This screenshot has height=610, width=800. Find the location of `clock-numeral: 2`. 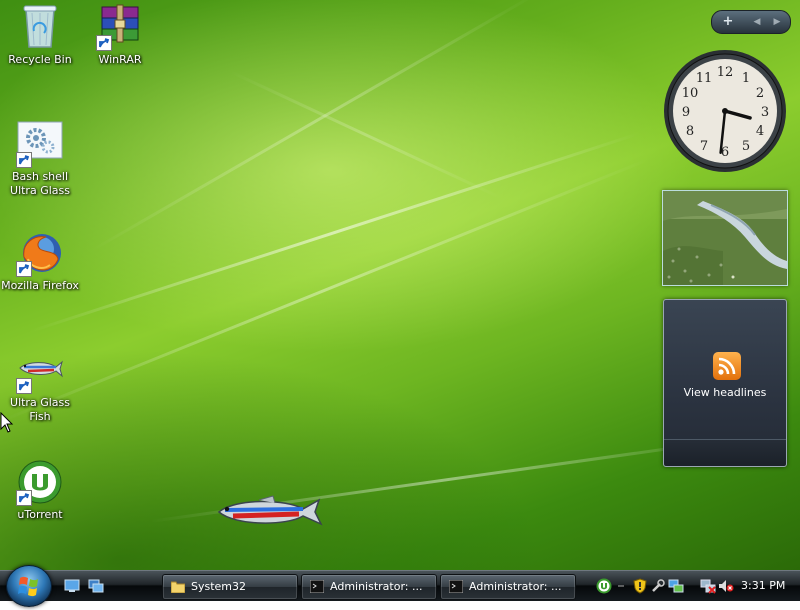

clock-numeral: 2 is located at coordinates (760, 93).